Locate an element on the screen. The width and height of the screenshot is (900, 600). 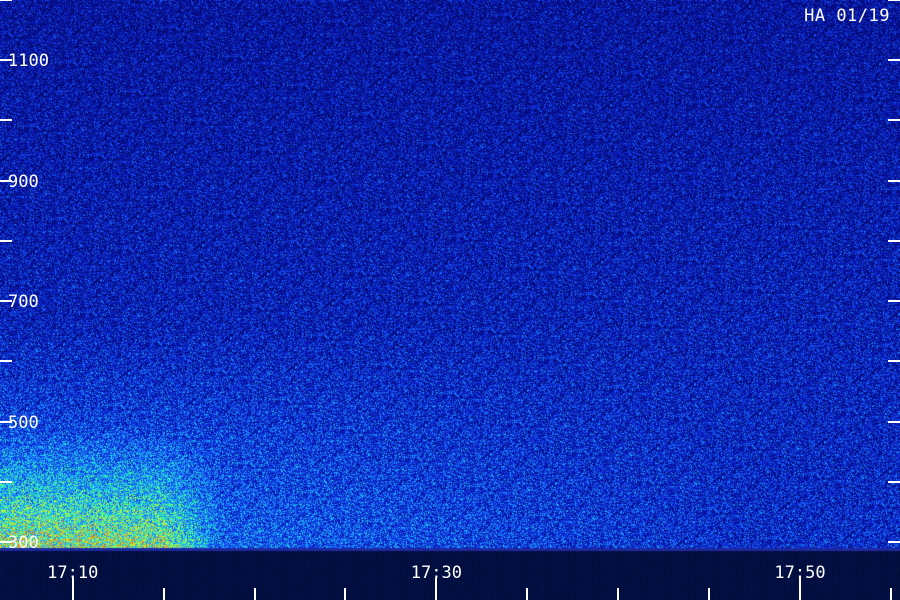
chart-title: HA 01/19 is located at coordinates (847, 16).